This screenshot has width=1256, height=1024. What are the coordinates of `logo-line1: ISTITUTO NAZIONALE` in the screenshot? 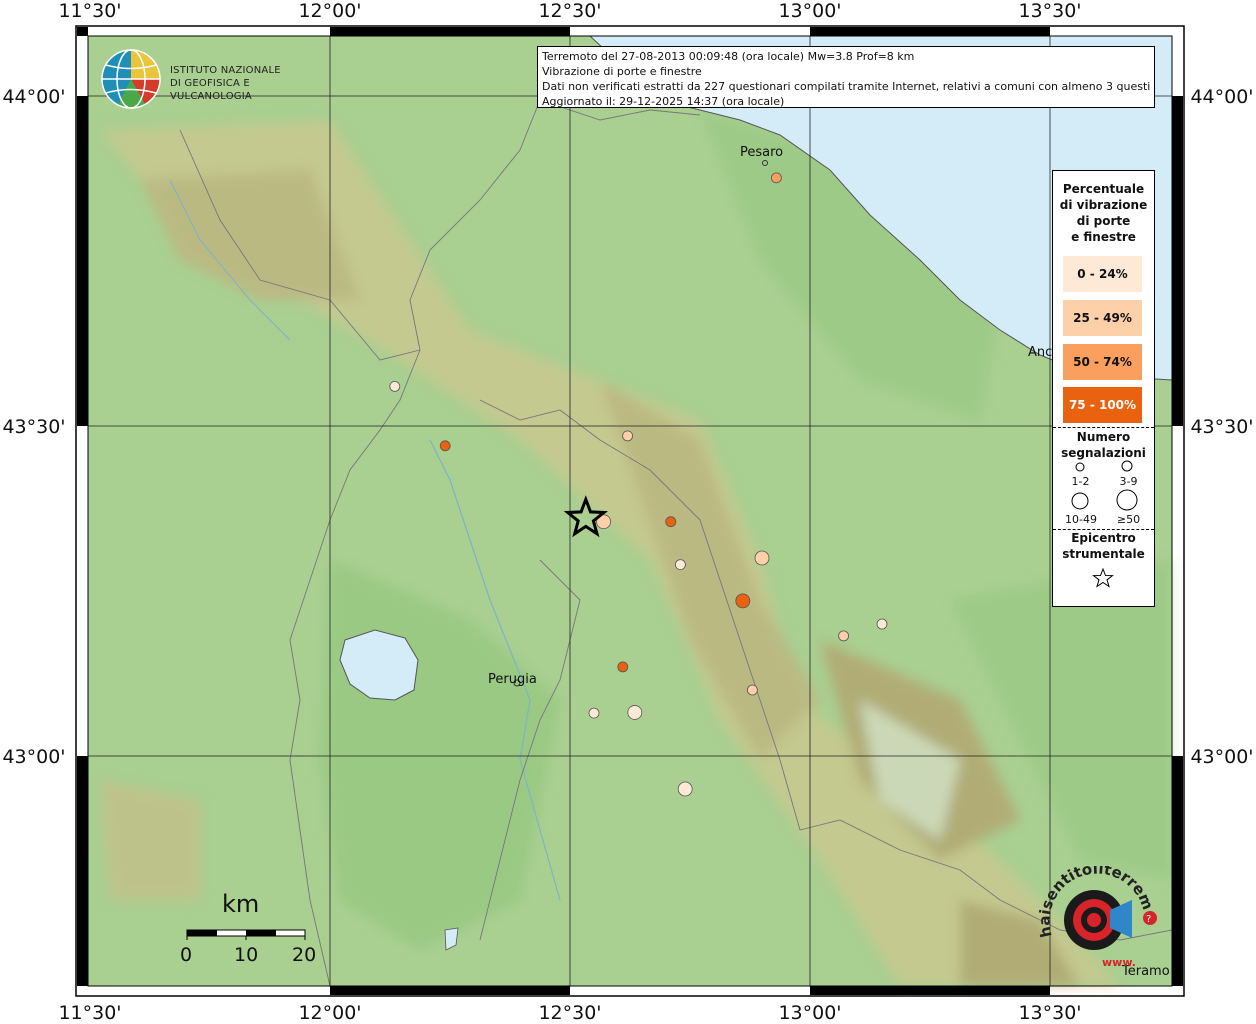 It's located at (225, 70).